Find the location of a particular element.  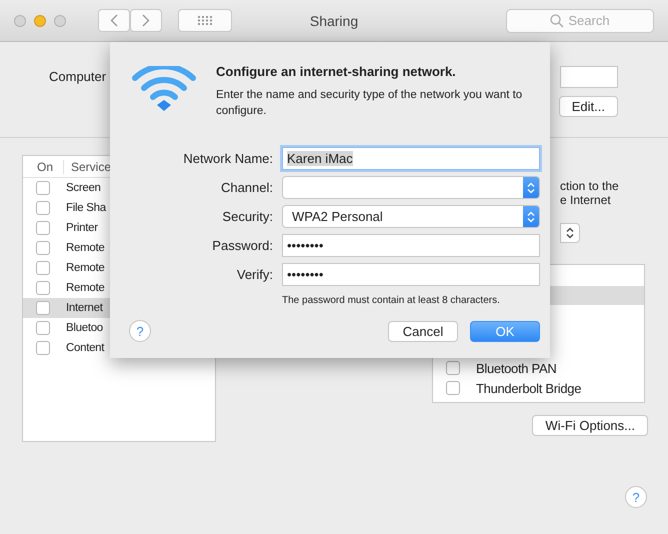

close-icon is located at coordinates (20, 20).